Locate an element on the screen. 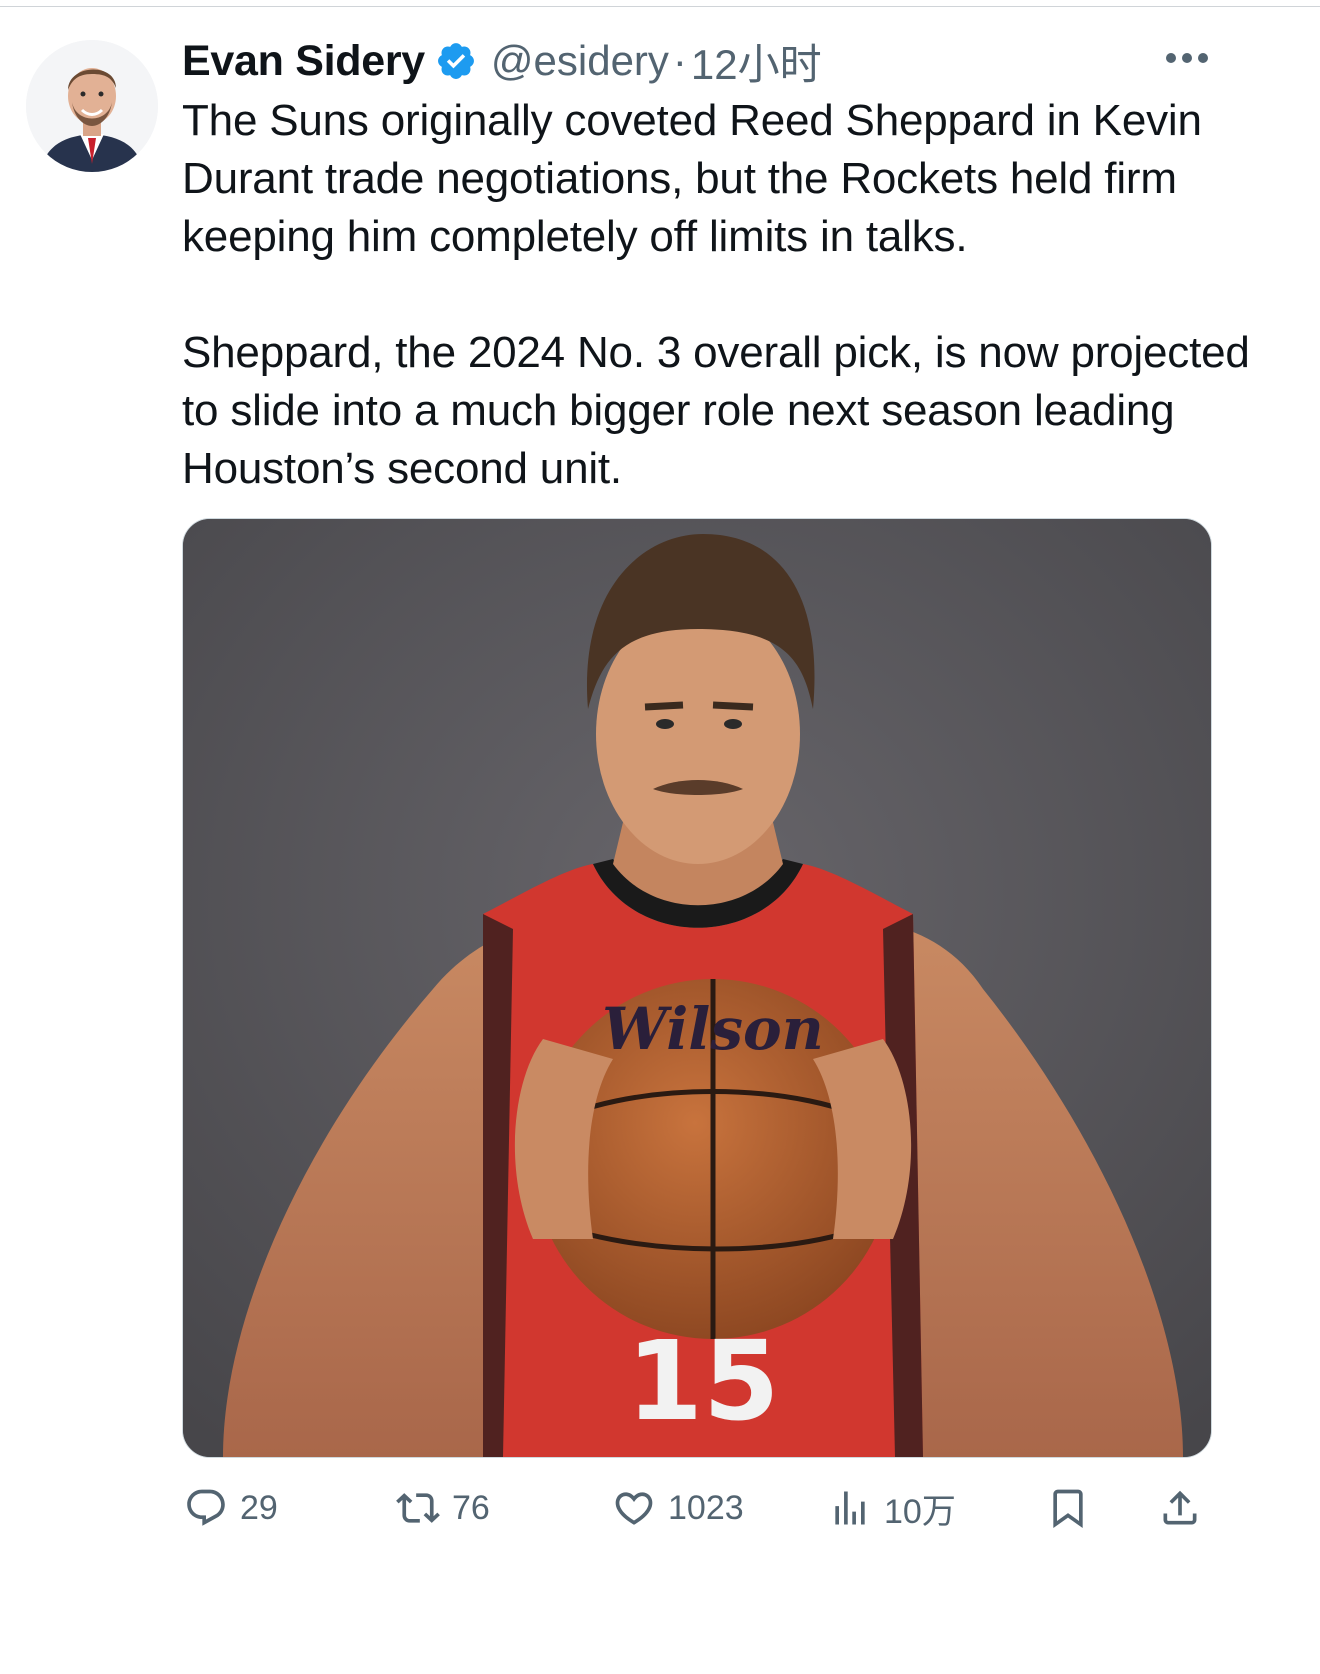 This screenshot has height=1674, width=1320. share-button is located at coordinates (1186, 1508).